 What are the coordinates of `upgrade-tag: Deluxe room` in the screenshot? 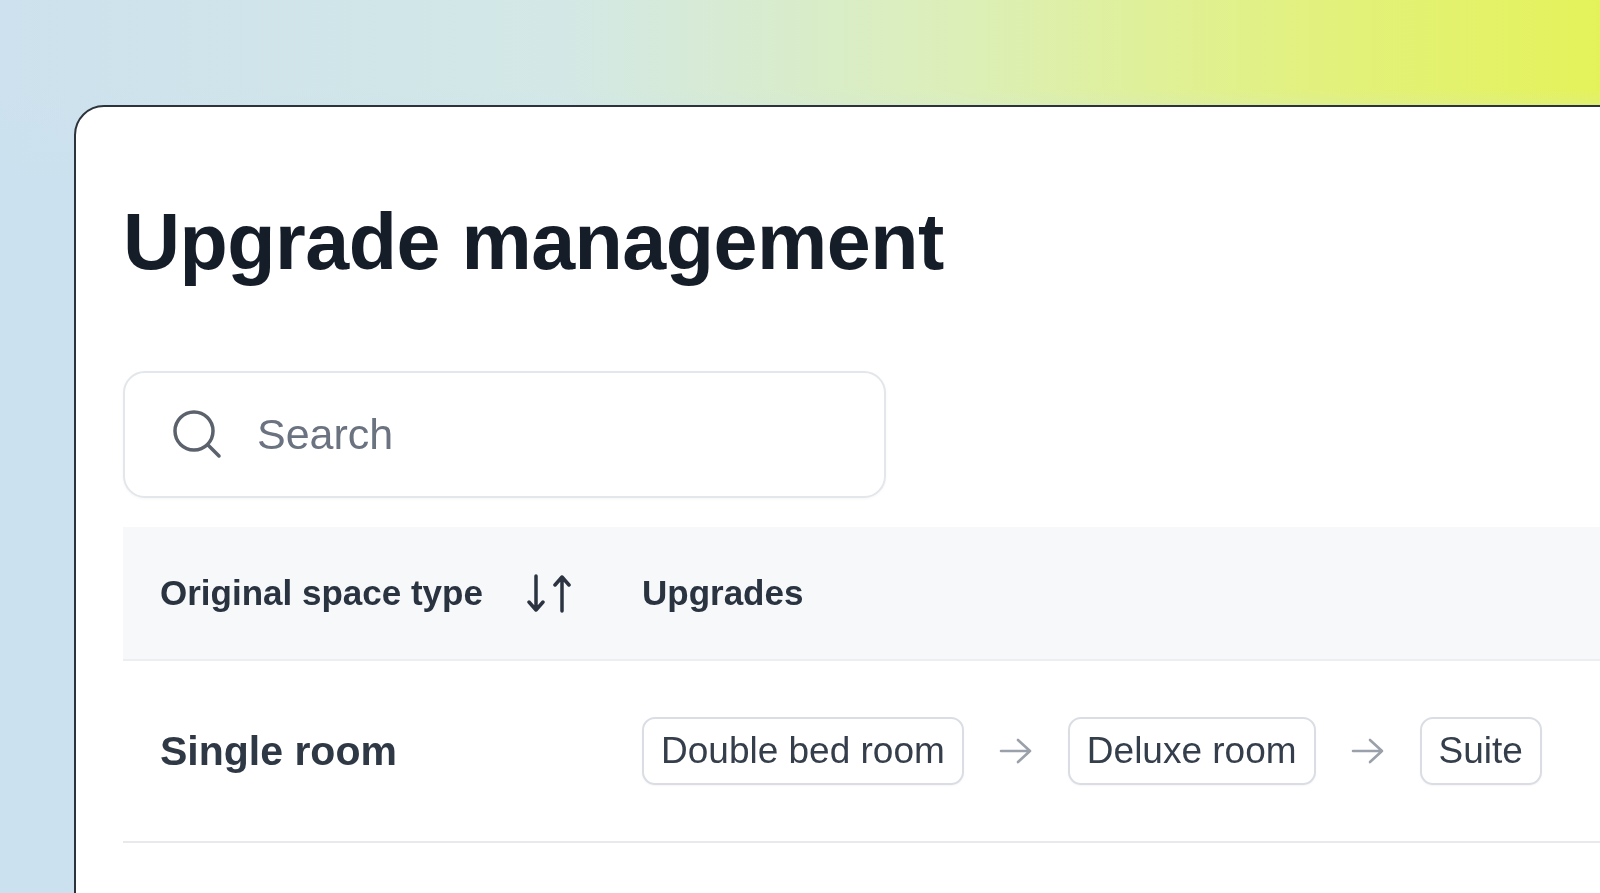 It's located at (1191, 751).